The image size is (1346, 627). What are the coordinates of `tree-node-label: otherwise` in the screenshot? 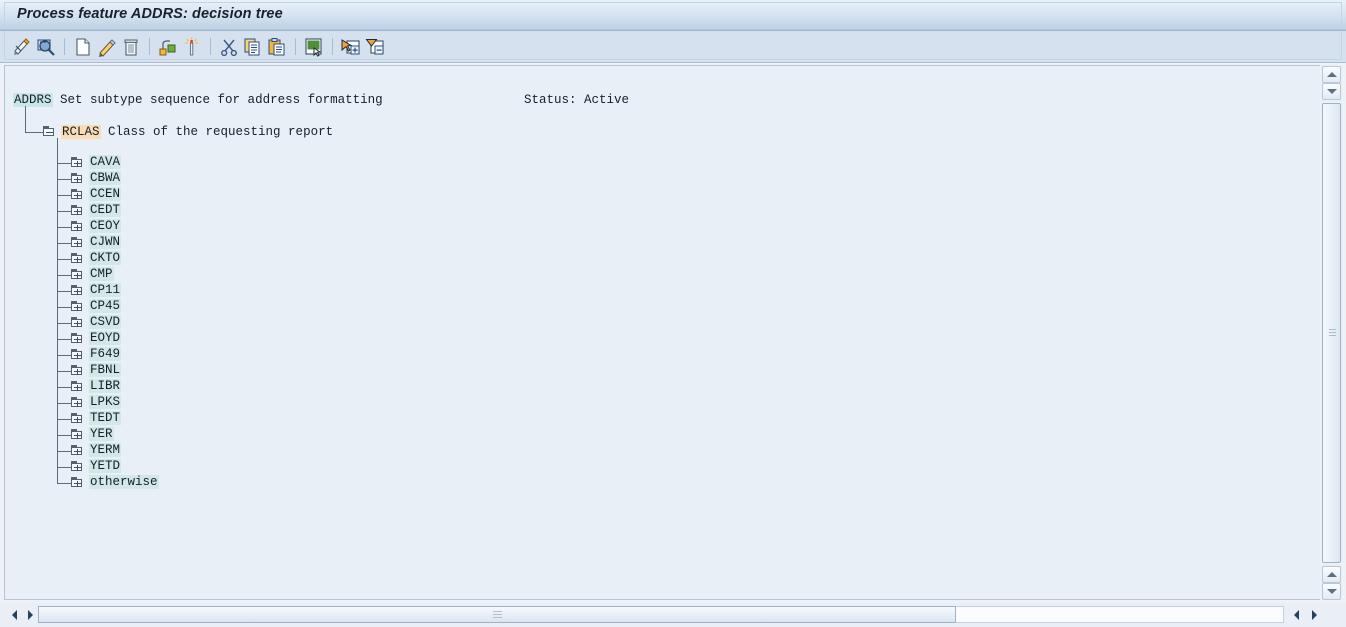 It's located at (124, 482).